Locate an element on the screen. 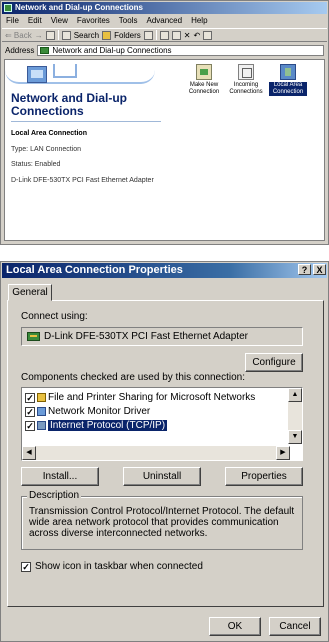 The image size is (329, 642). explorer-title-bar: Network and Dial-up Connections is located at coordinates (164, 8).